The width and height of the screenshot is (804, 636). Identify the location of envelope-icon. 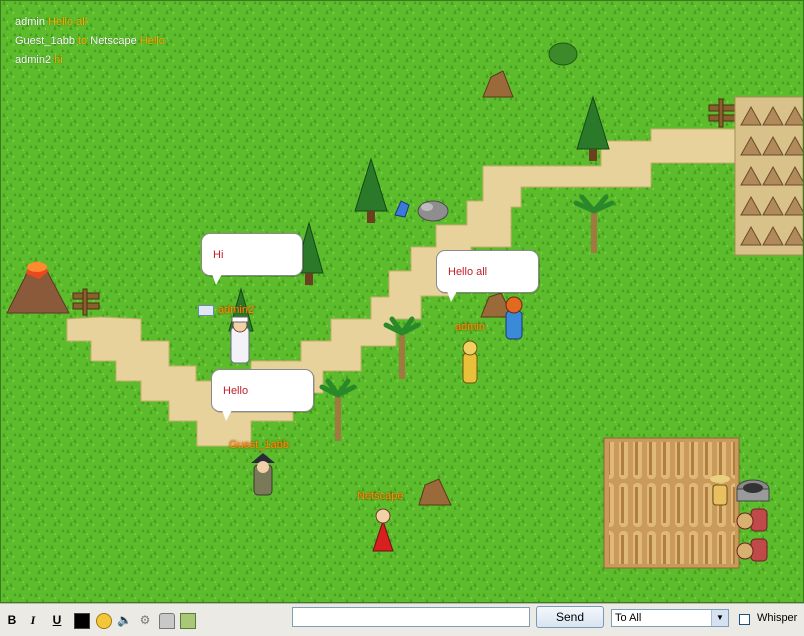
(206, 310).